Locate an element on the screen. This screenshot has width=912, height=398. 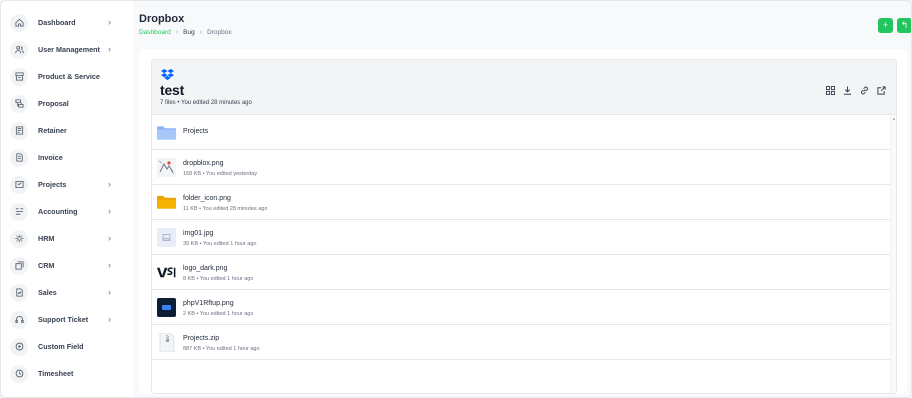
file-name: phpV1Rftup.png is located at coordinates (208, 303).